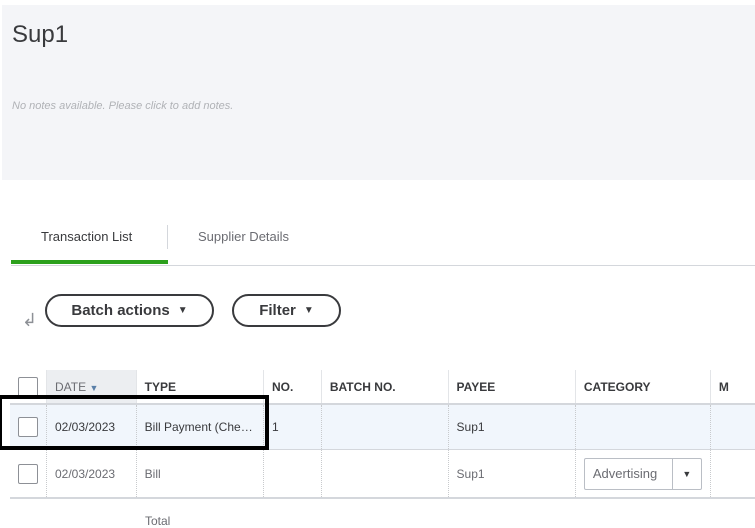  What do you see at coordinates (642, 387) in the screenshot?
I see `column-category: CATEGORY` at bounding box center [642, 387].